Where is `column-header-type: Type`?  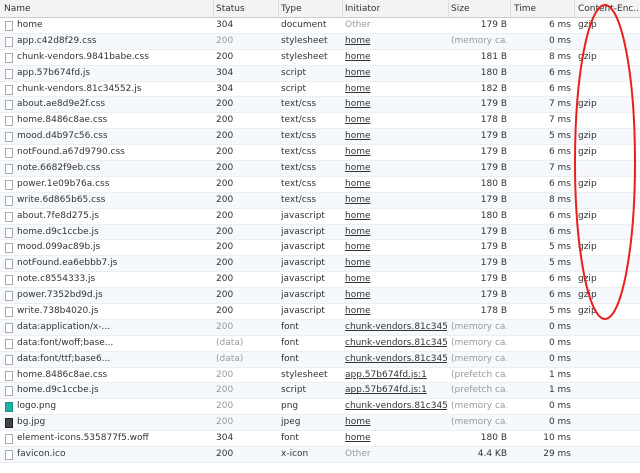 column-header-type: Type is located at coordinates (291, 9).